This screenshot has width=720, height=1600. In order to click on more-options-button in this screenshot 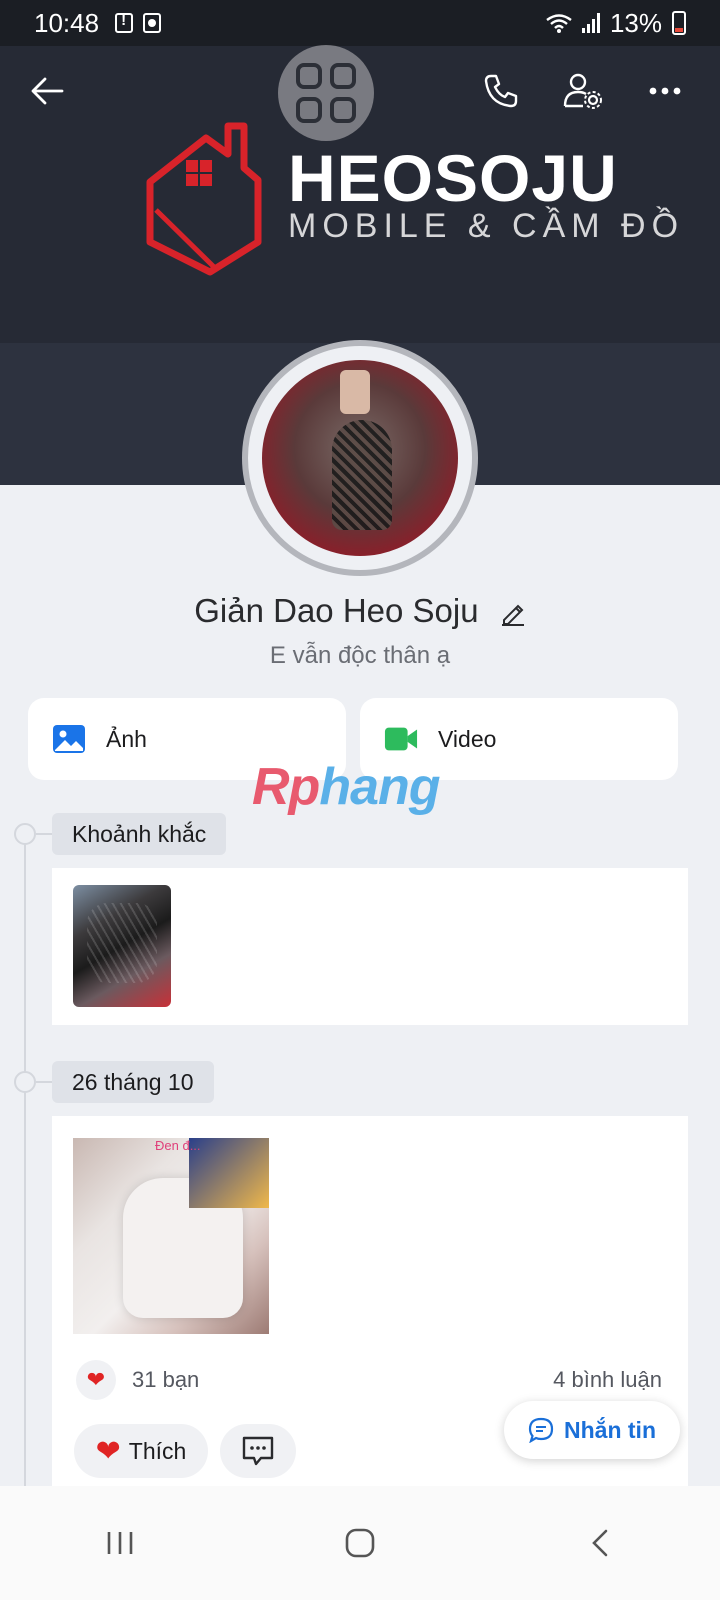, I will do `click(665, 91)`.